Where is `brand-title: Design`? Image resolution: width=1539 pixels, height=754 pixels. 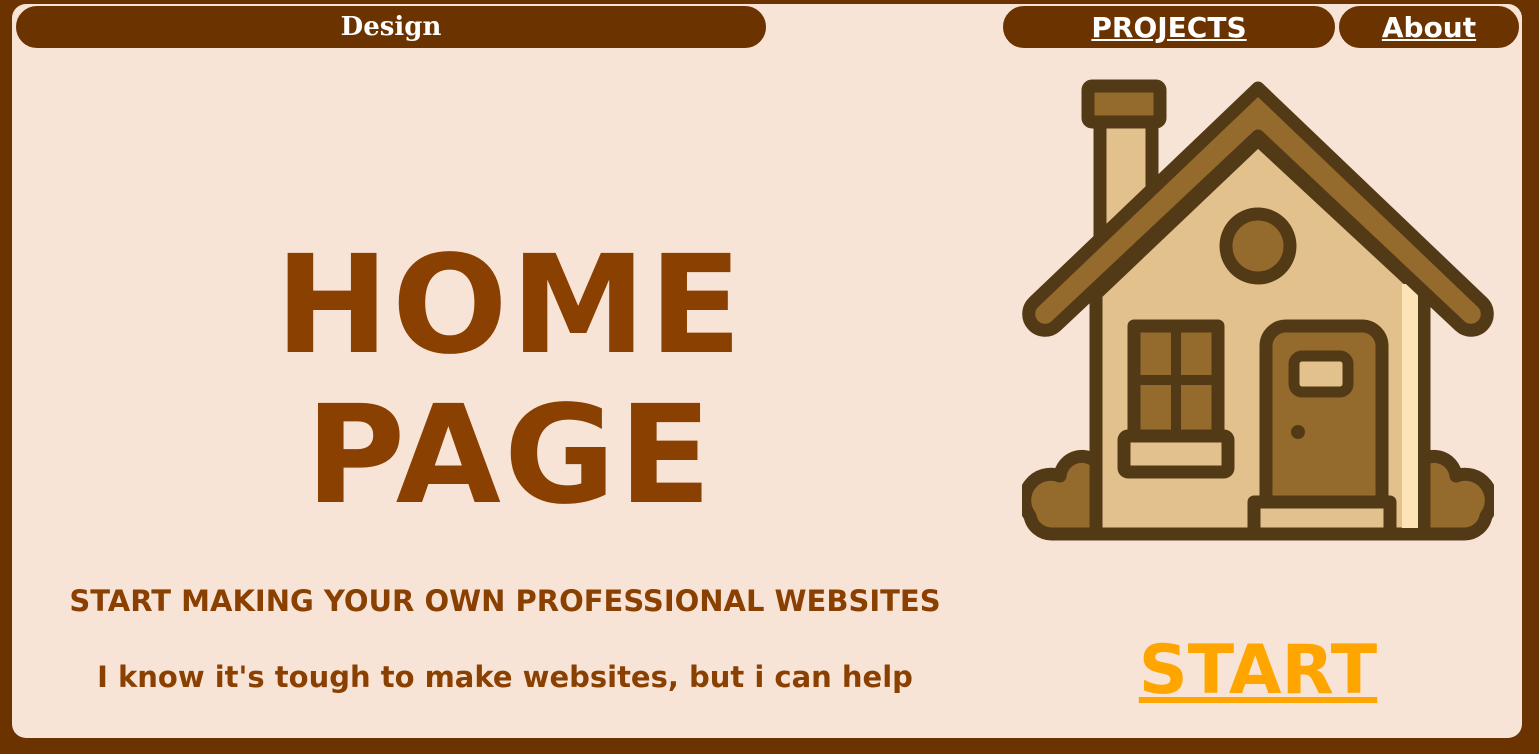
brand-title: Design is located at coordinates (391, 27).